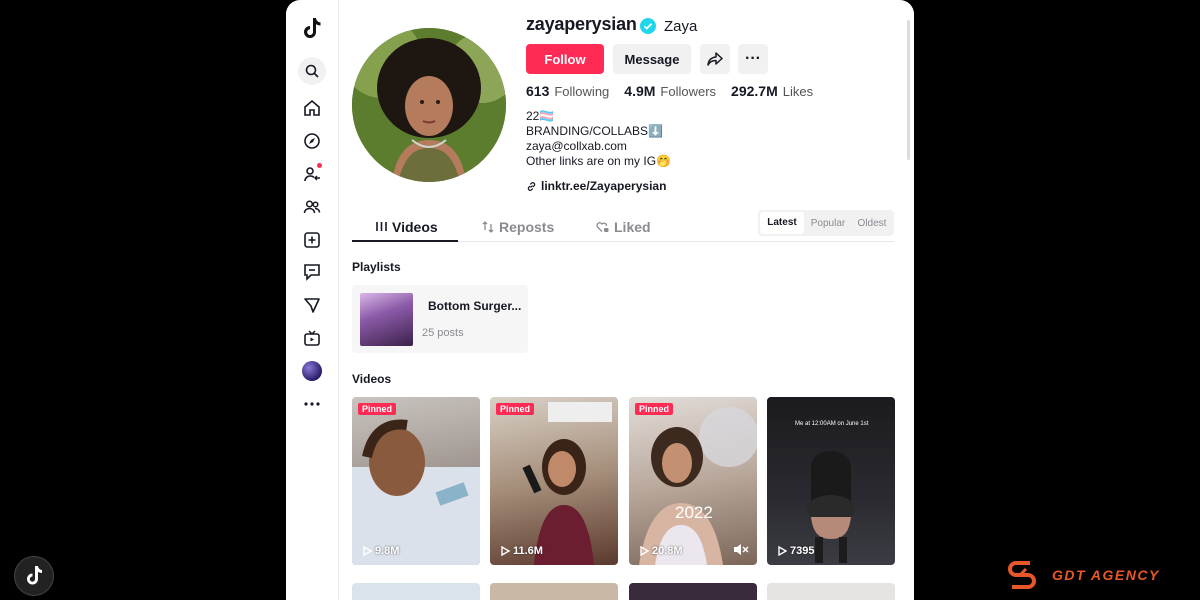  What do you see at coordinates (34, 576) in the screenshot?
I see `tiktok-corner-logo-icon` at bounding box center [34, 576].